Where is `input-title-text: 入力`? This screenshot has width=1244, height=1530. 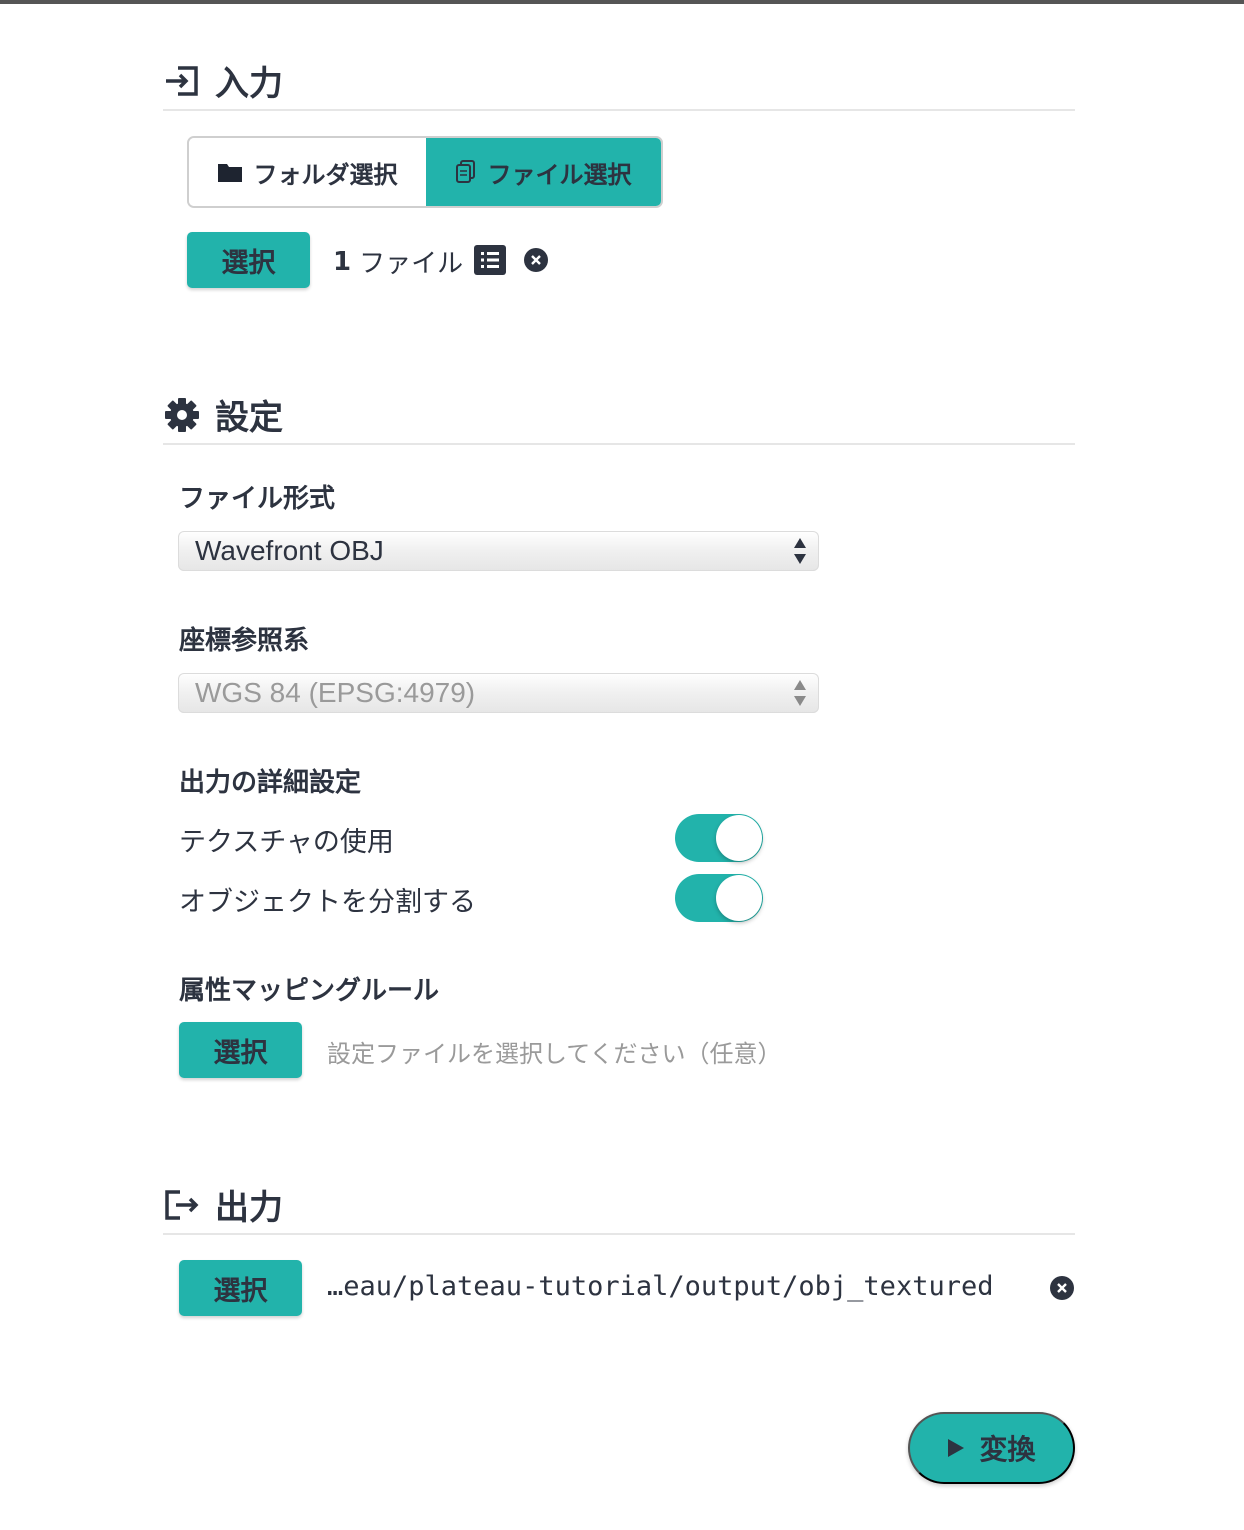
input-title-text: 入力 is located at coordinates (249, 84).